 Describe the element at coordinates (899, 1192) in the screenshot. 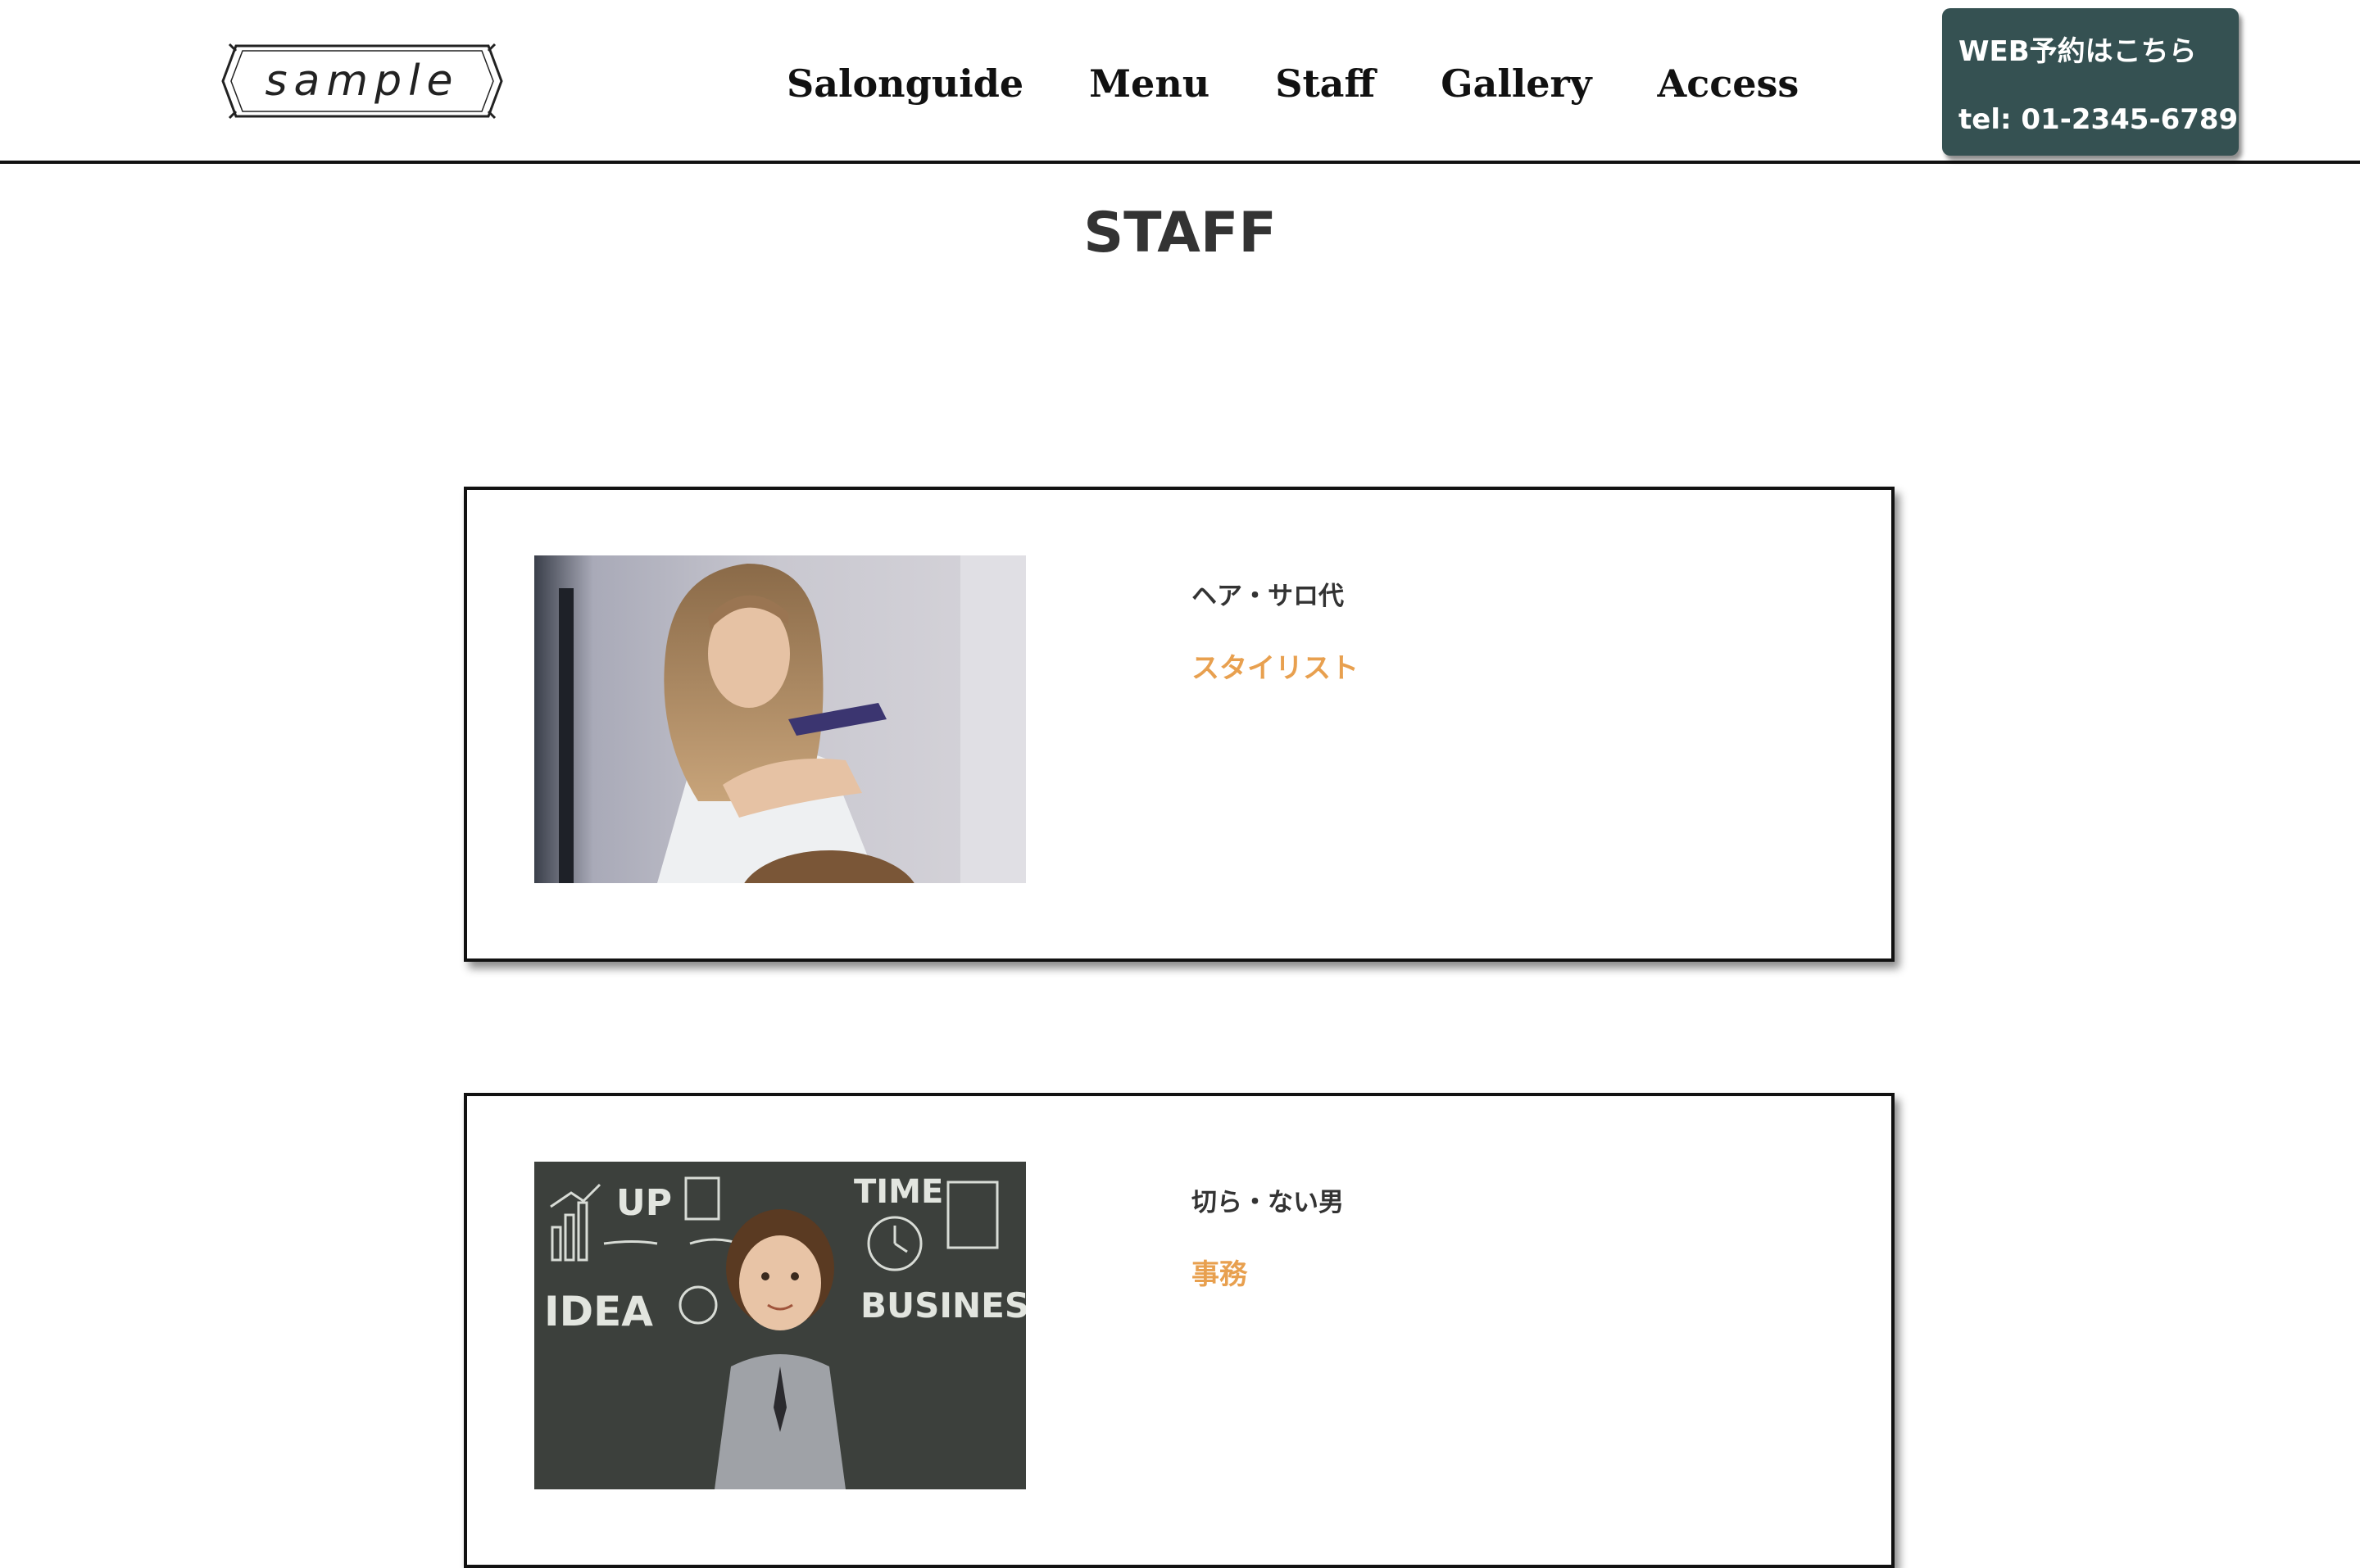

I see `chalk-word: TIME` at that location.